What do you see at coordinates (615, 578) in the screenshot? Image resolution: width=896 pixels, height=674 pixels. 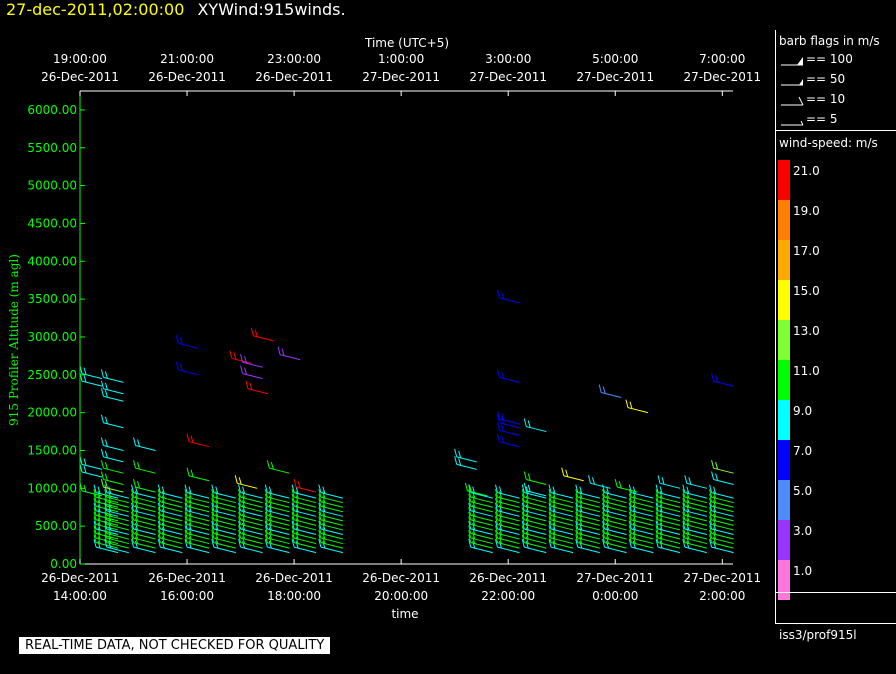 I see `bottom-tick-date: 27-Dec-2011` at bounding box center [615, 578].